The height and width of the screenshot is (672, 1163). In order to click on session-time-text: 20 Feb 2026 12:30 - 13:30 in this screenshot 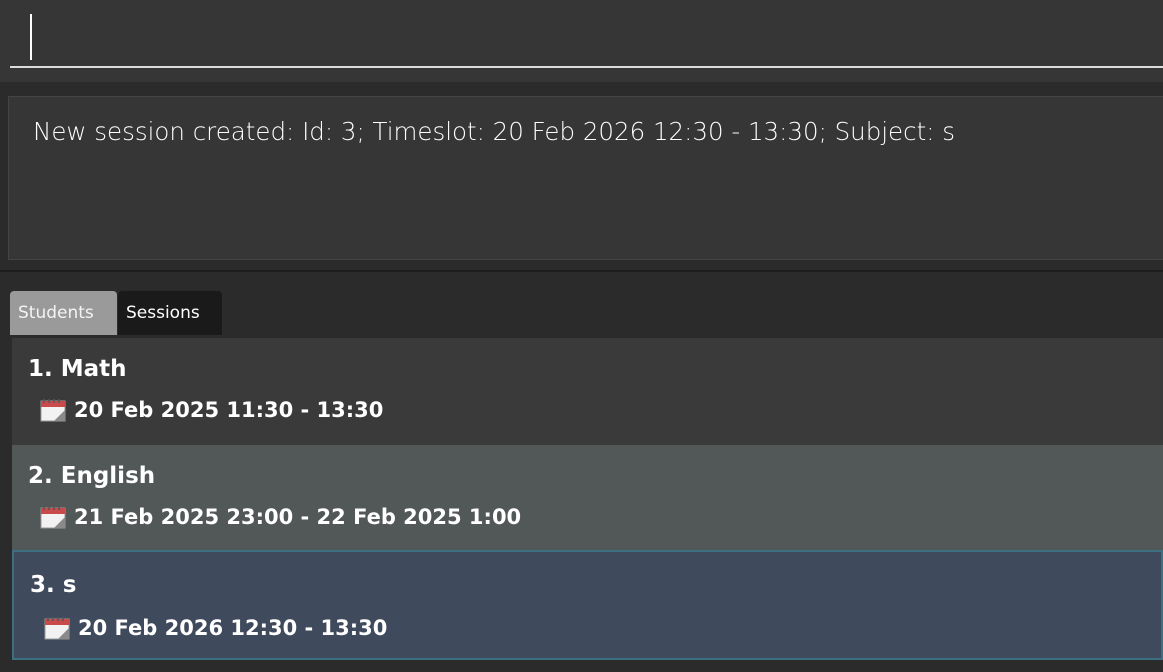, I will do `click(233, 628)`.